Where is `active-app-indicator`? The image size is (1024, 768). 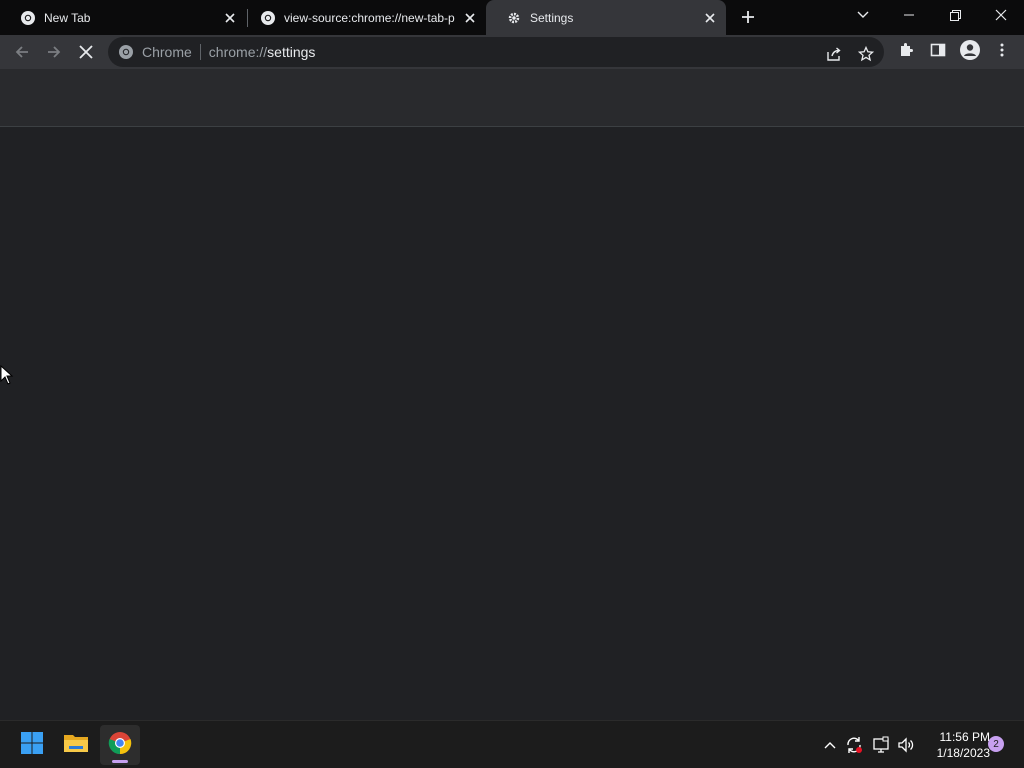
active-app-indicator is located at coordinates (120, 761).